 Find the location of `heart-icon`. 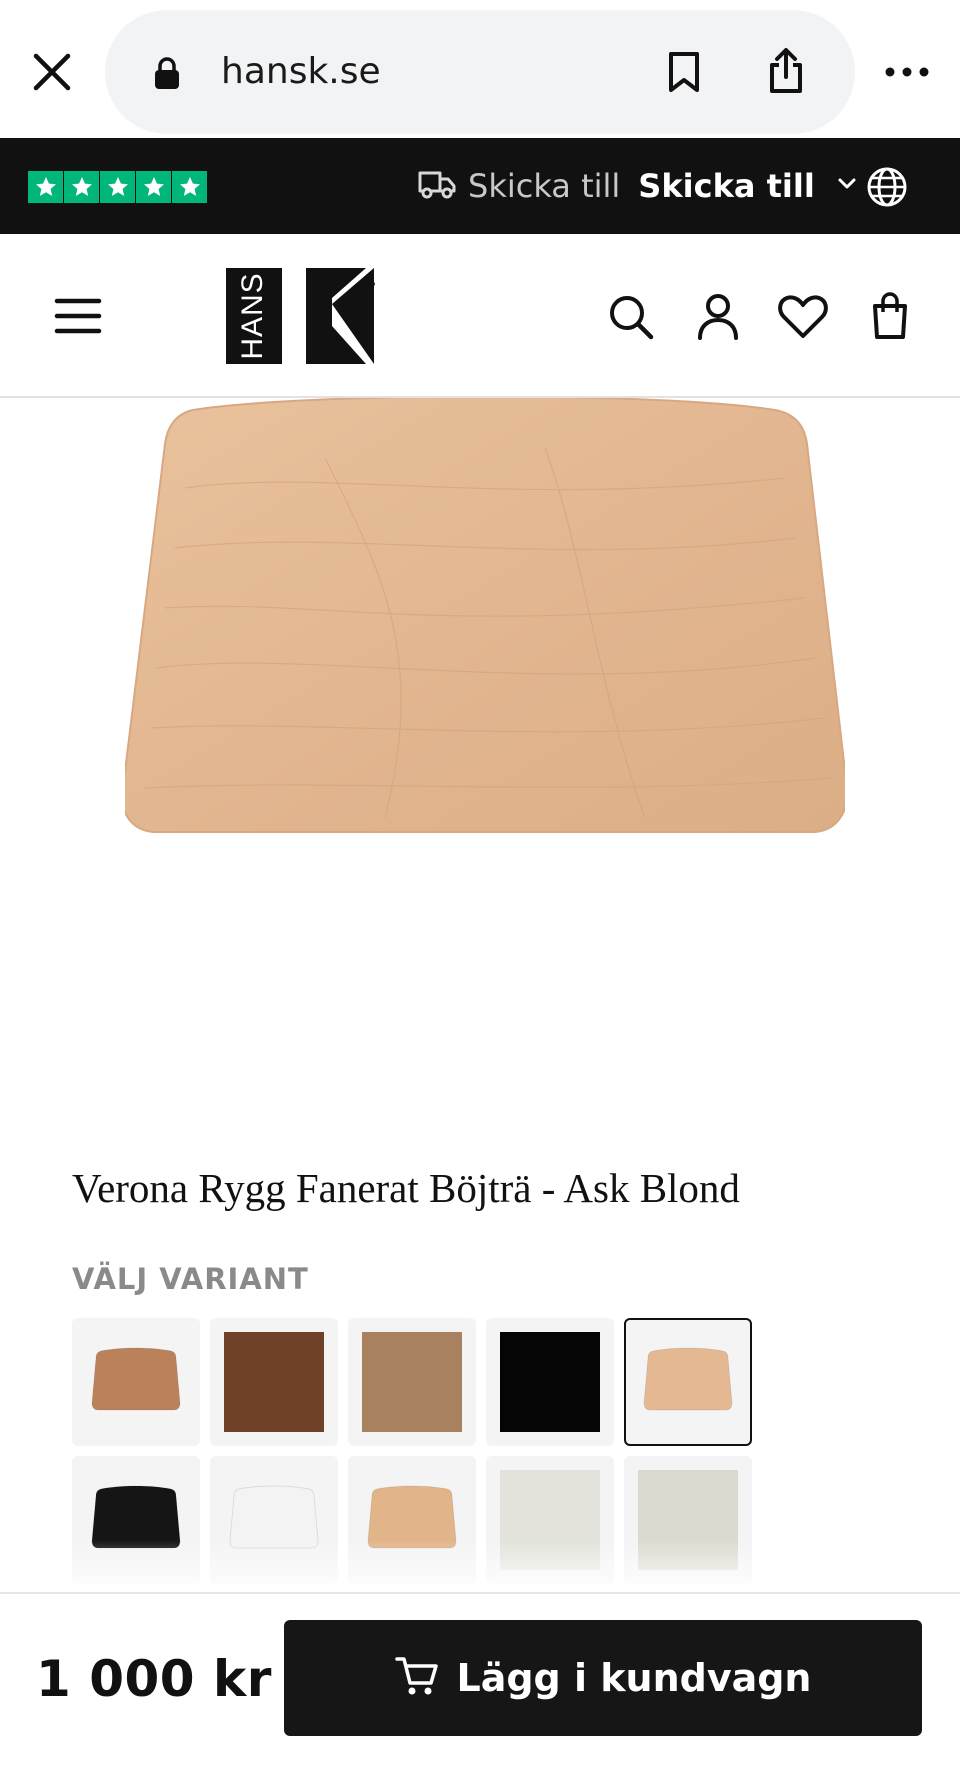

heart-icon is located at coordinates (803, 317).